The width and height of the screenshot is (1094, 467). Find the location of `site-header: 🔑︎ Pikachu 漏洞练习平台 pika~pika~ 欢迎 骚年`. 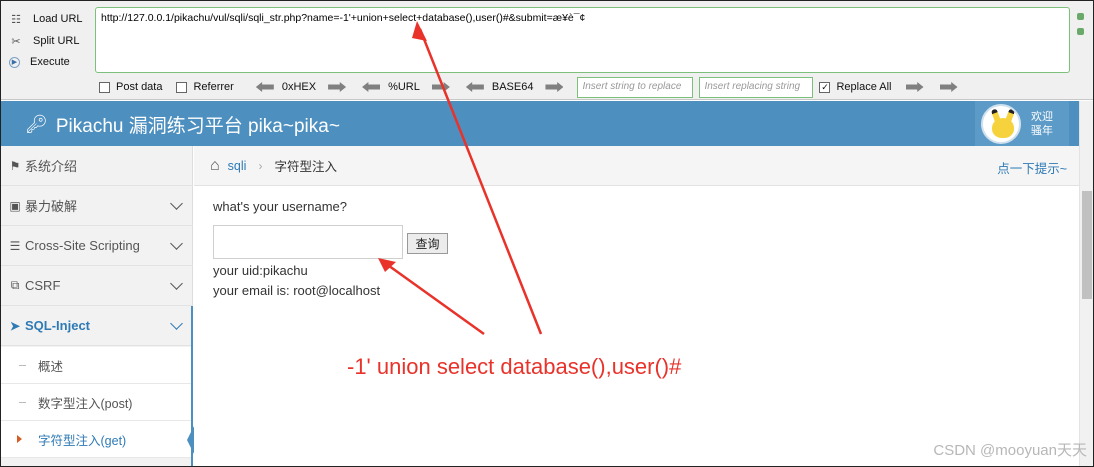

site-header: 🔑︎ Pikachu 漏洞练习平台 pika~pika~ 欢迎 骚年 is located at coordinates (540, 123).